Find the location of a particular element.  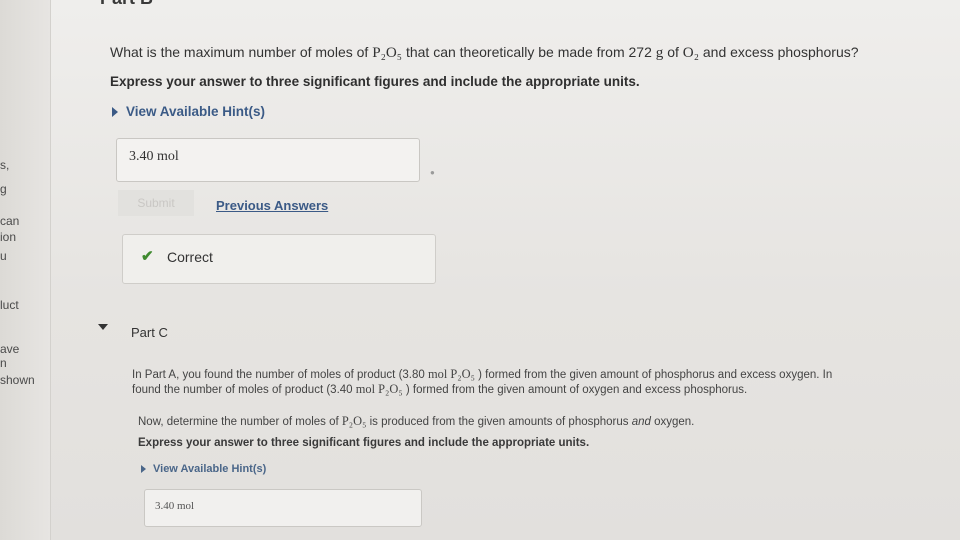

feedback-label: Correct is located at coordinates (190, 257).